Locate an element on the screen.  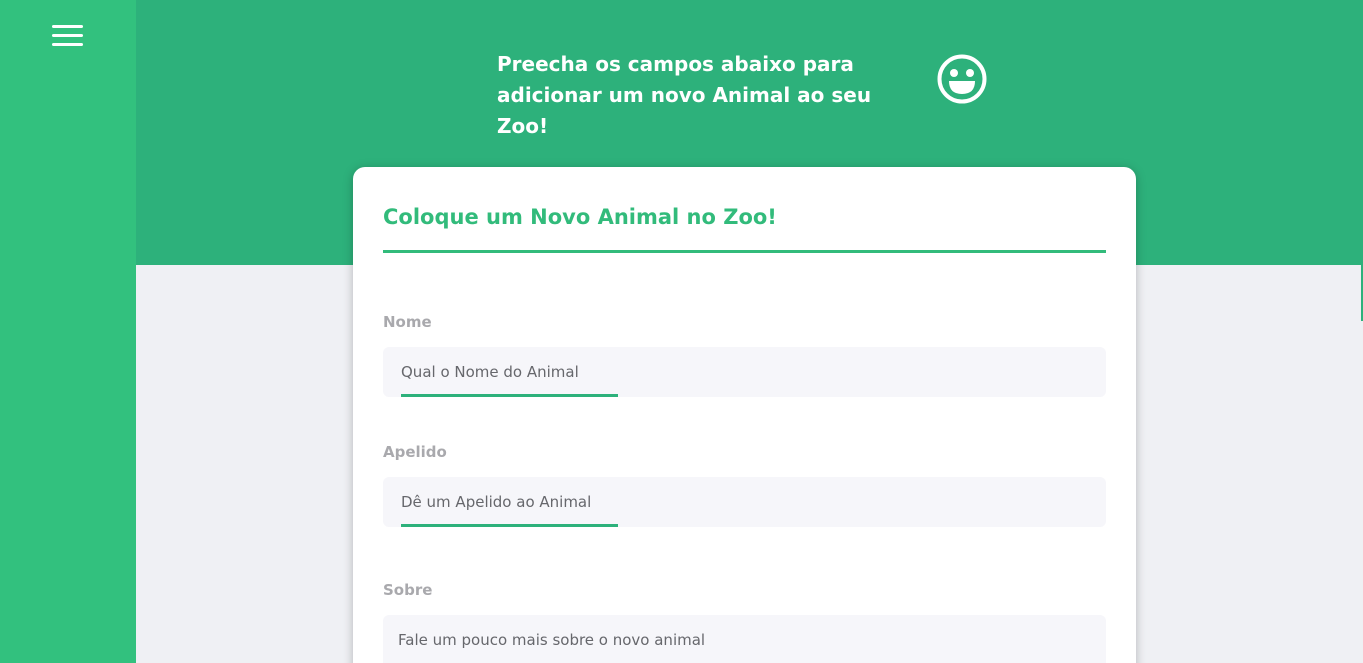
menu-bar-middle is located at coordinates (67, 35).